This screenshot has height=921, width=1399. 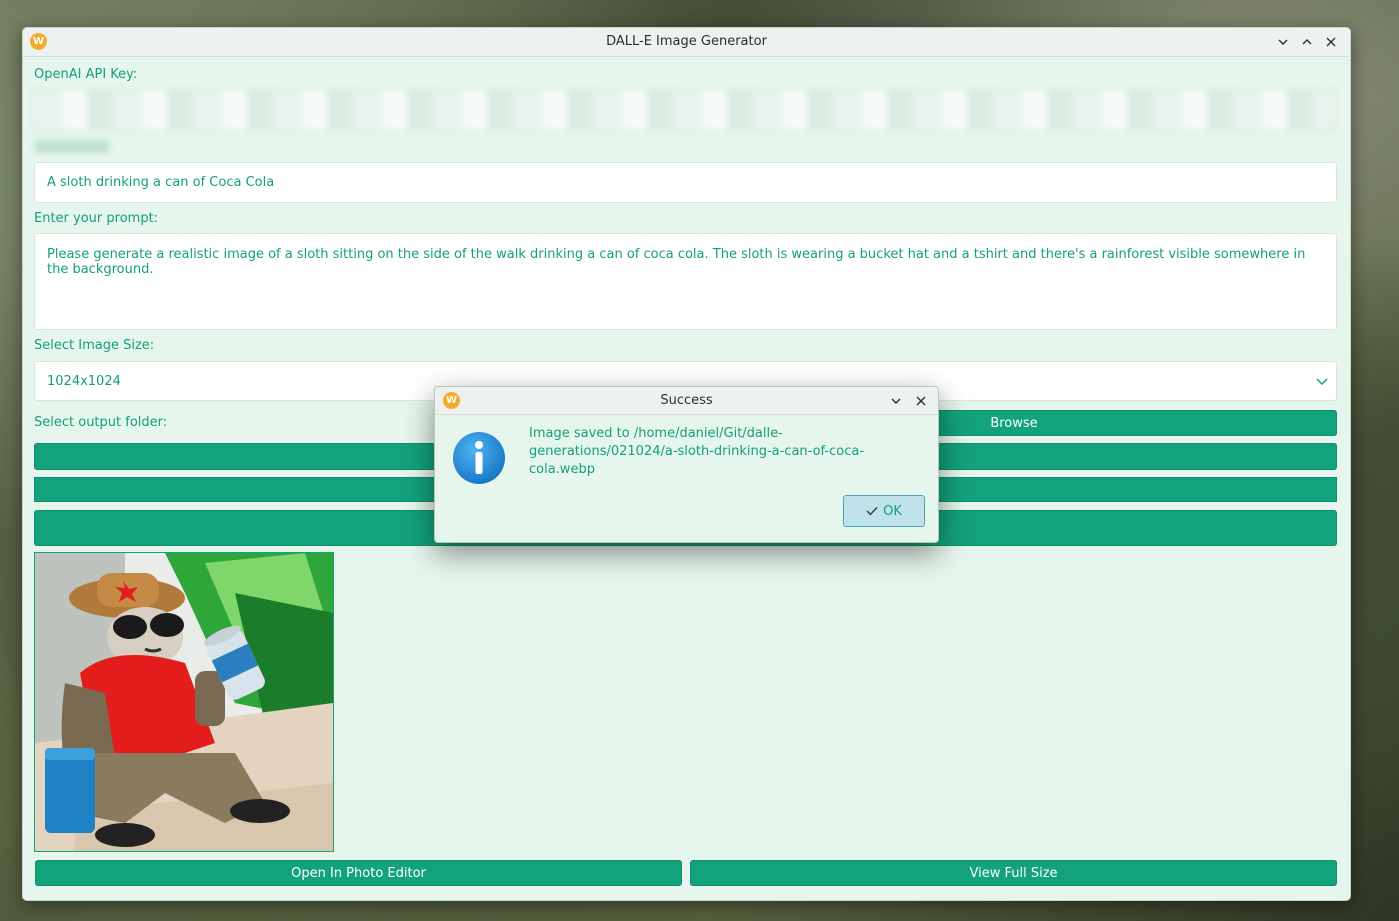 I want to click on check-icon, so click(x=872, y=511).